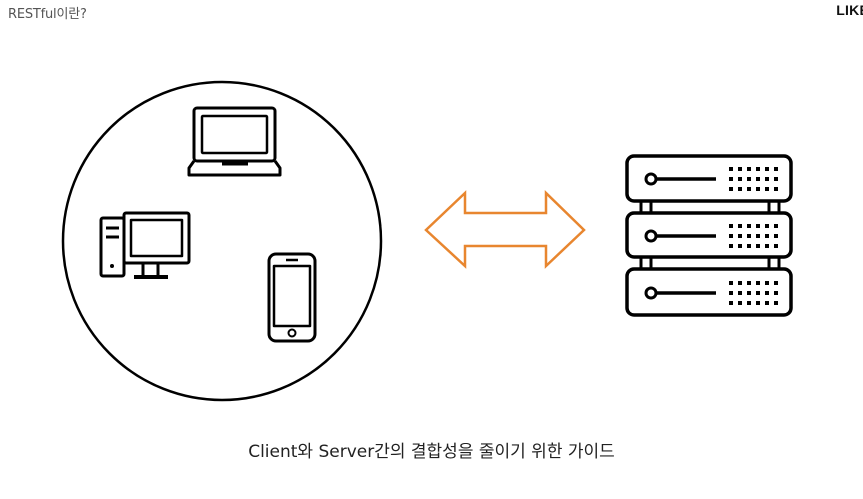 Image resolution: width=863 pixels, height=499 pixels. What do you see at coordinates (709, 235) in the screenshot?
I see `server-rack-icon` at bounding box center [709, 235].